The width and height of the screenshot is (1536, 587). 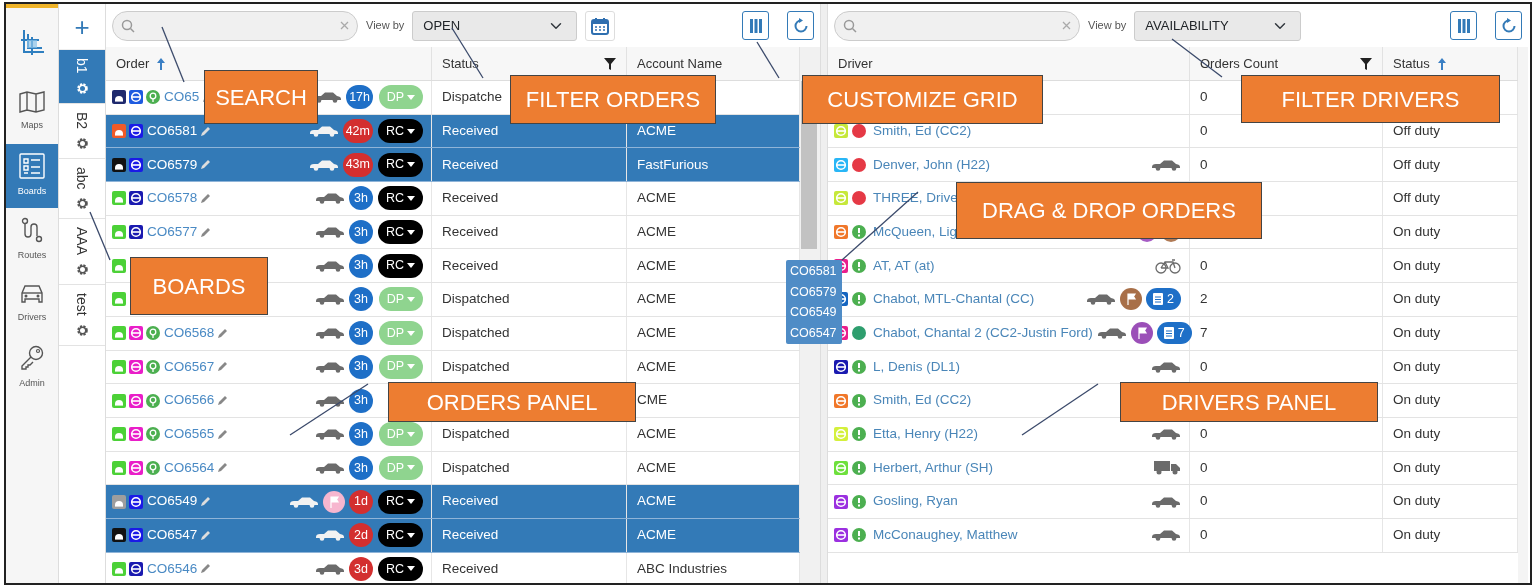 I want to click on age-indicator: 43m, so click(x=357, y=164).